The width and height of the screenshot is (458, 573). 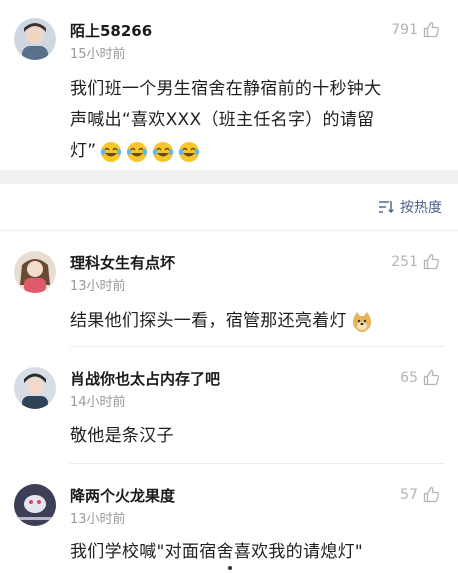 What do you see at coordinates (208, 321) in the screenshot?
I see `comment-text-segment: 结果他们探头一看，宿管那还亮着灯` at bounding box center [208, 321].